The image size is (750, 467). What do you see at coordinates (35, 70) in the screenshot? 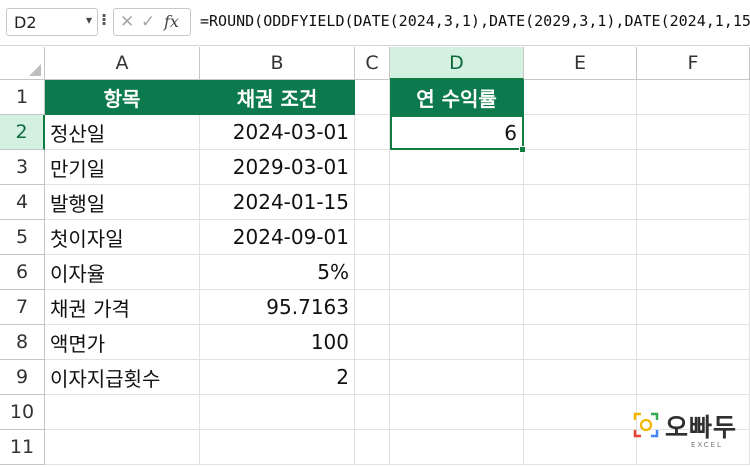
I see `select-all-triangle-icon` at bounding box center [35, 70].